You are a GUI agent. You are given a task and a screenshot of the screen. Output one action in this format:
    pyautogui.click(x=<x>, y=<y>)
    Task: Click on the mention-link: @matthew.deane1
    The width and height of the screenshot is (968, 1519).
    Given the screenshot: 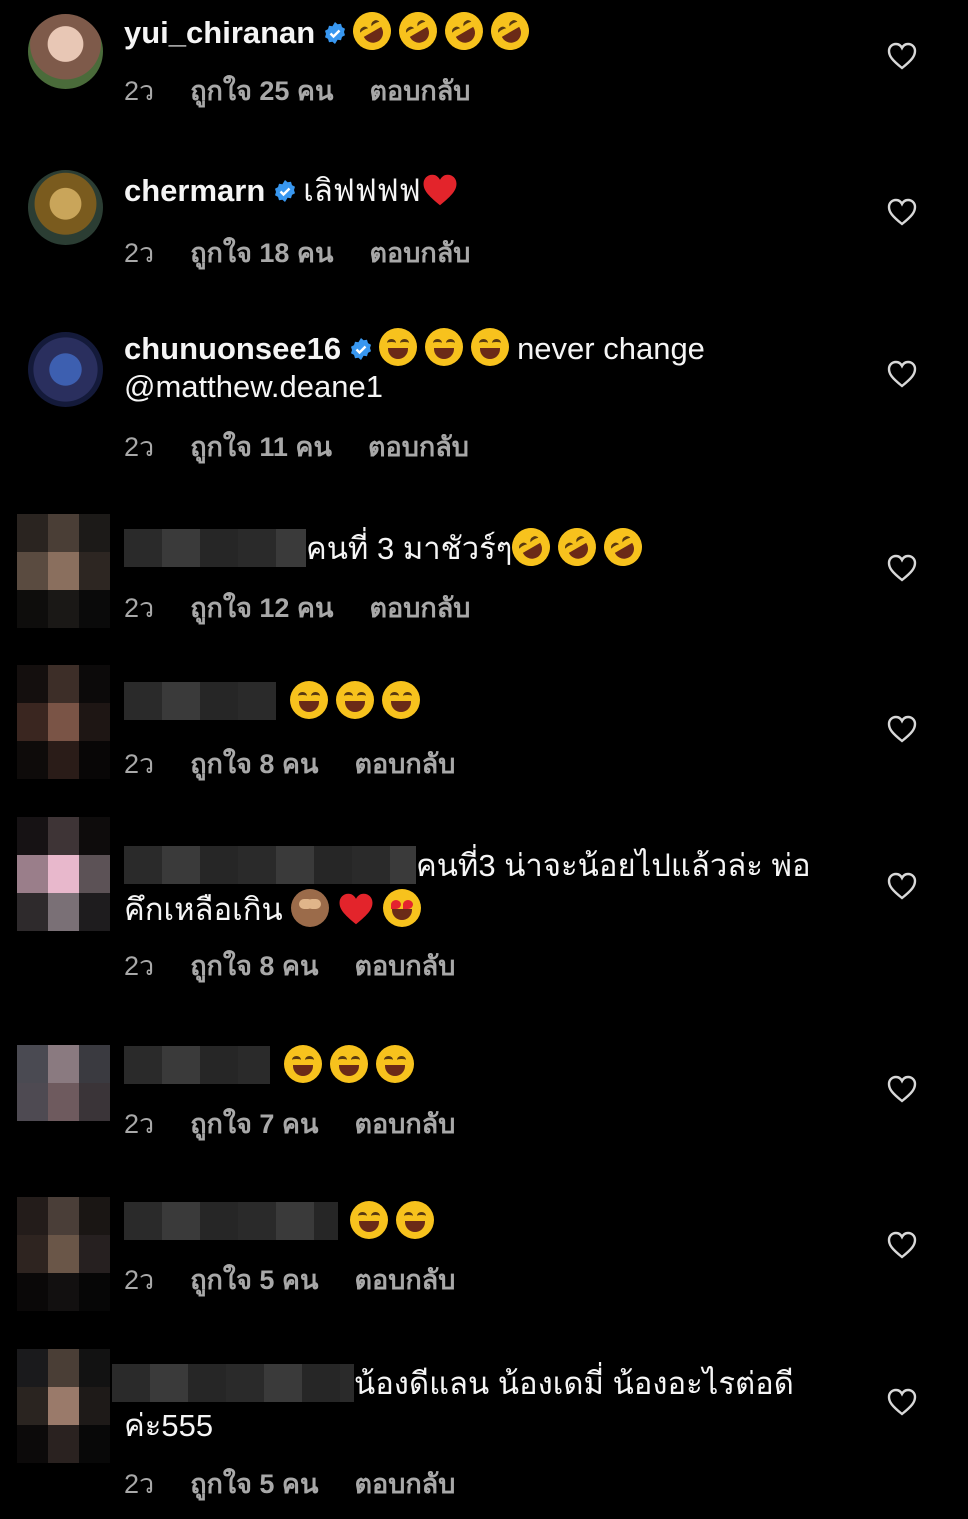 What is the action you would take?
    pyautogui.click(x=253, y=386)
    